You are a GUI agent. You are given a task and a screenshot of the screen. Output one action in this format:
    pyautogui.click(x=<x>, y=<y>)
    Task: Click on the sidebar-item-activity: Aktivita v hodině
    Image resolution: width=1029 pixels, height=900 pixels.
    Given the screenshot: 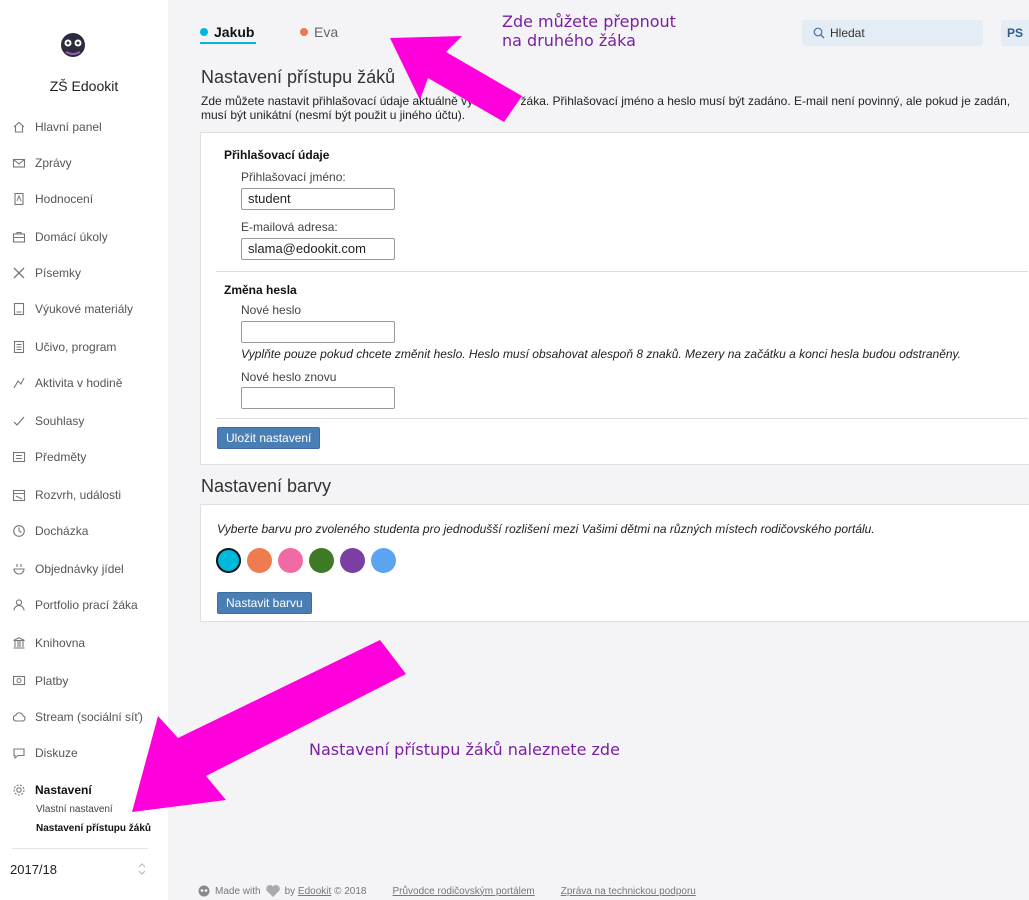 What is the action you would take?
    pyautogui.click(x=67, y=383)
    